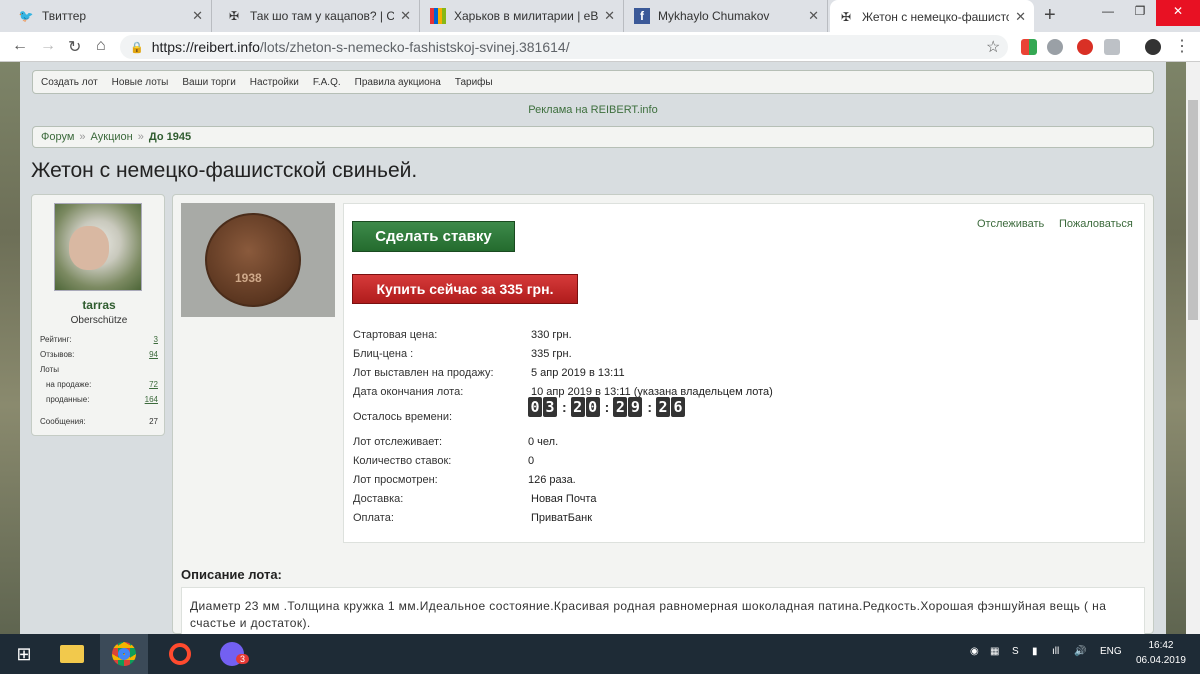 This screenshot has width=1200, height=674. I want to click on delivery-label: Доставка:, so click(378, 499).